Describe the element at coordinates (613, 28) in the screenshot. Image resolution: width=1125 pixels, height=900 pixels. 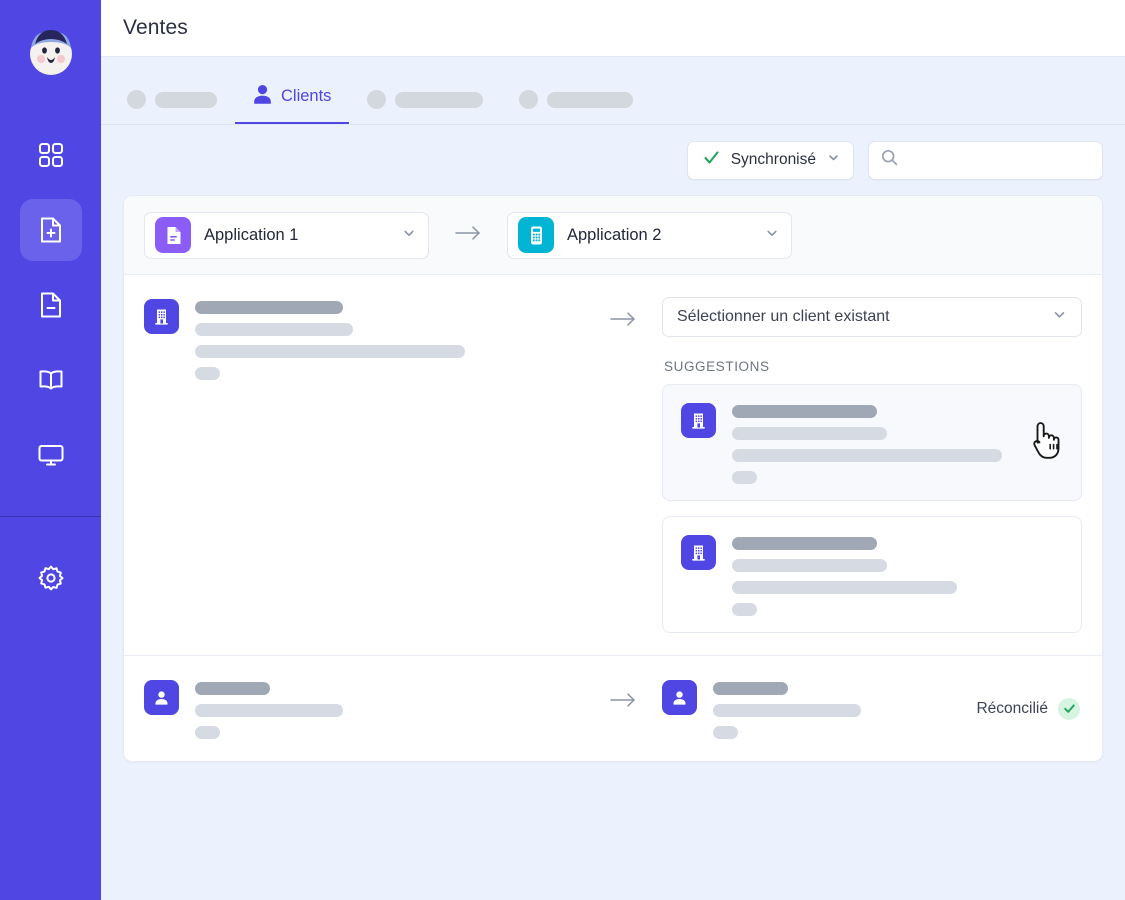
I see `top-bar: Ventes` at that location.